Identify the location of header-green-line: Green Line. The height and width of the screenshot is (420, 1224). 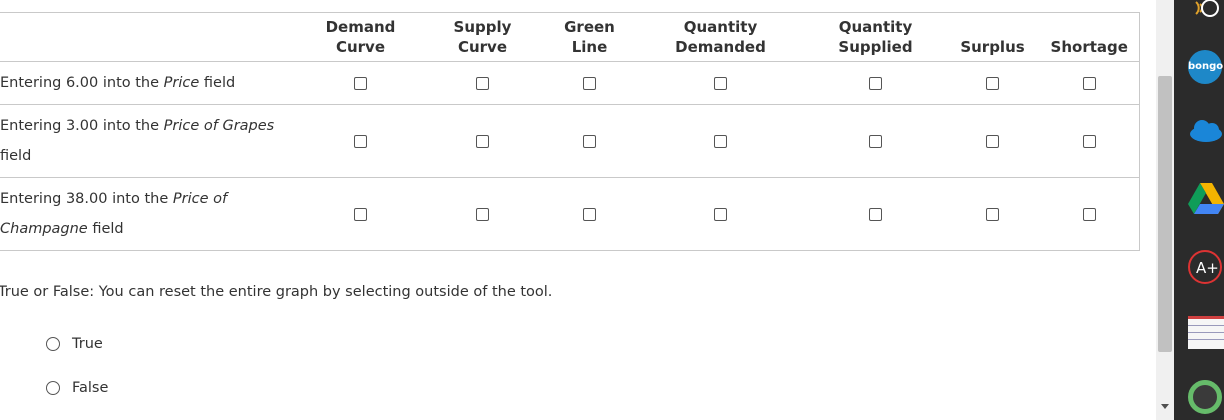
(589, 37).